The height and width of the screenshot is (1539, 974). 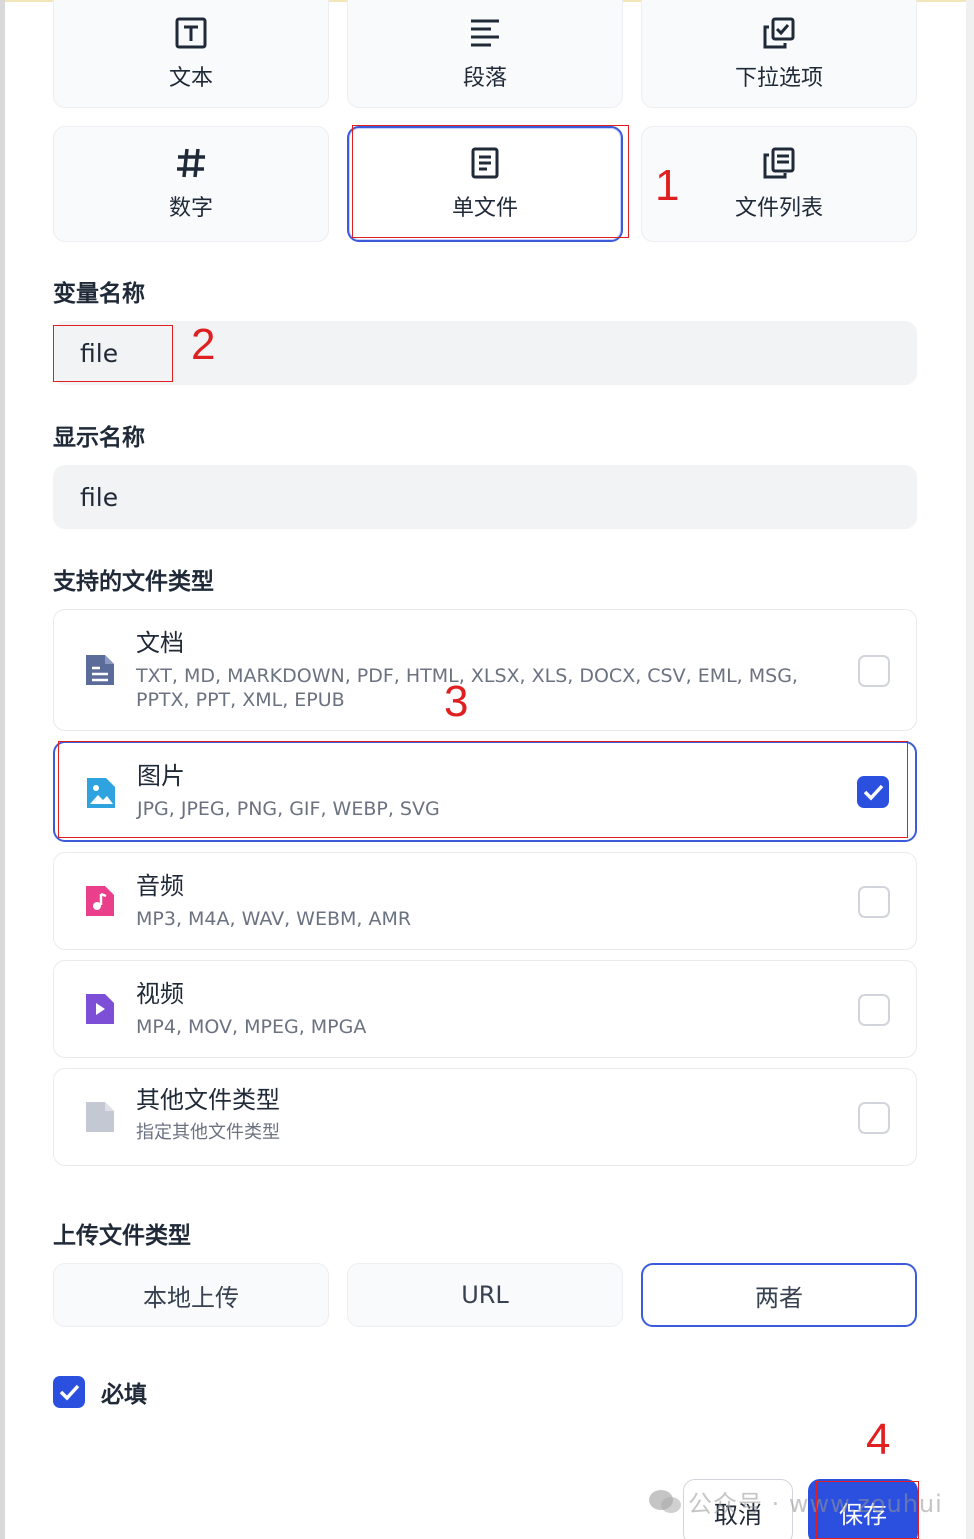 What do you see at coordinates (485, 54) in the screenshot?
I see `field-type-paragraph: 段落` at bounding box center [485, 54].